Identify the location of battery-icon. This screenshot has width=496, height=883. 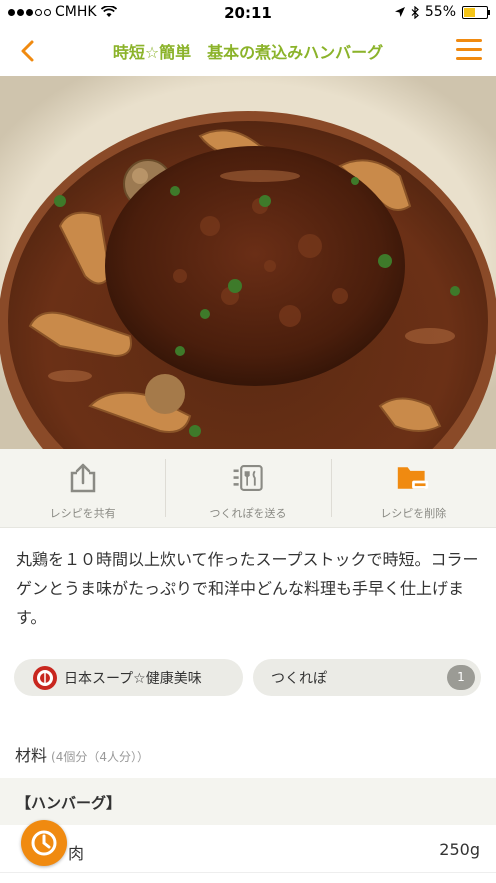
(476, 12).